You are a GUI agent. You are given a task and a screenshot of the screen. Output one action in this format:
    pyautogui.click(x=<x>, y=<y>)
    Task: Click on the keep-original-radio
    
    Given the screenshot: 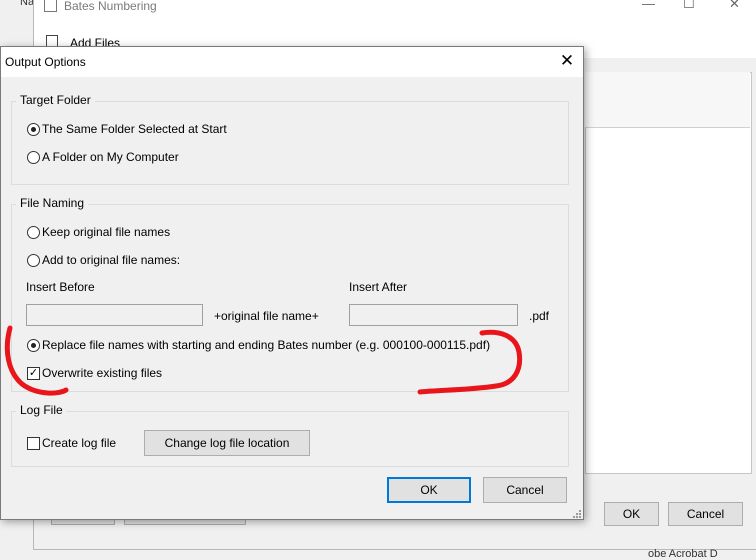 What is the action you would take?
    pyautogui.click(x=33, y=232)
    